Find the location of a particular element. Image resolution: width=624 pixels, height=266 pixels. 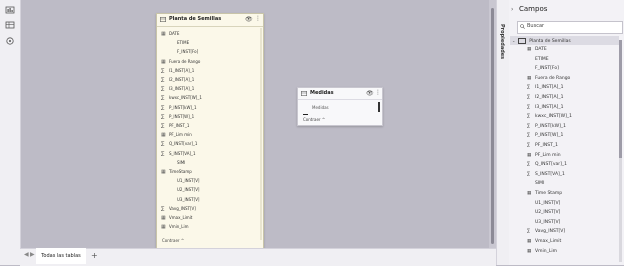

fields-panel-item-label: Vmin_Lim is located at coordinates (546, 251).